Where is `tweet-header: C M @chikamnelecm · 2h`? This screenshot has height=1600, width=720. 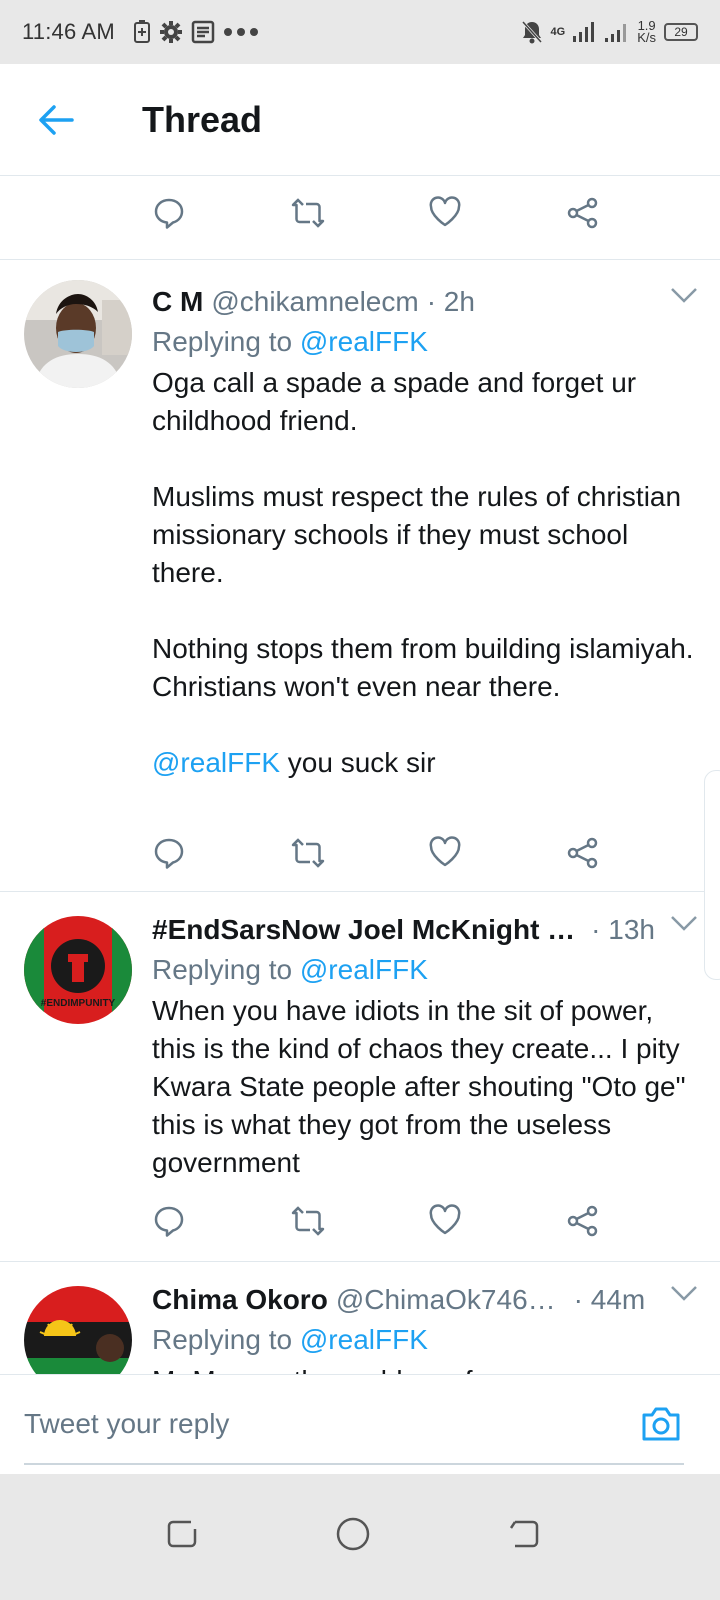
tweet-header: C M @chikamnelecm · 2h is located at coordinates (425, 302).